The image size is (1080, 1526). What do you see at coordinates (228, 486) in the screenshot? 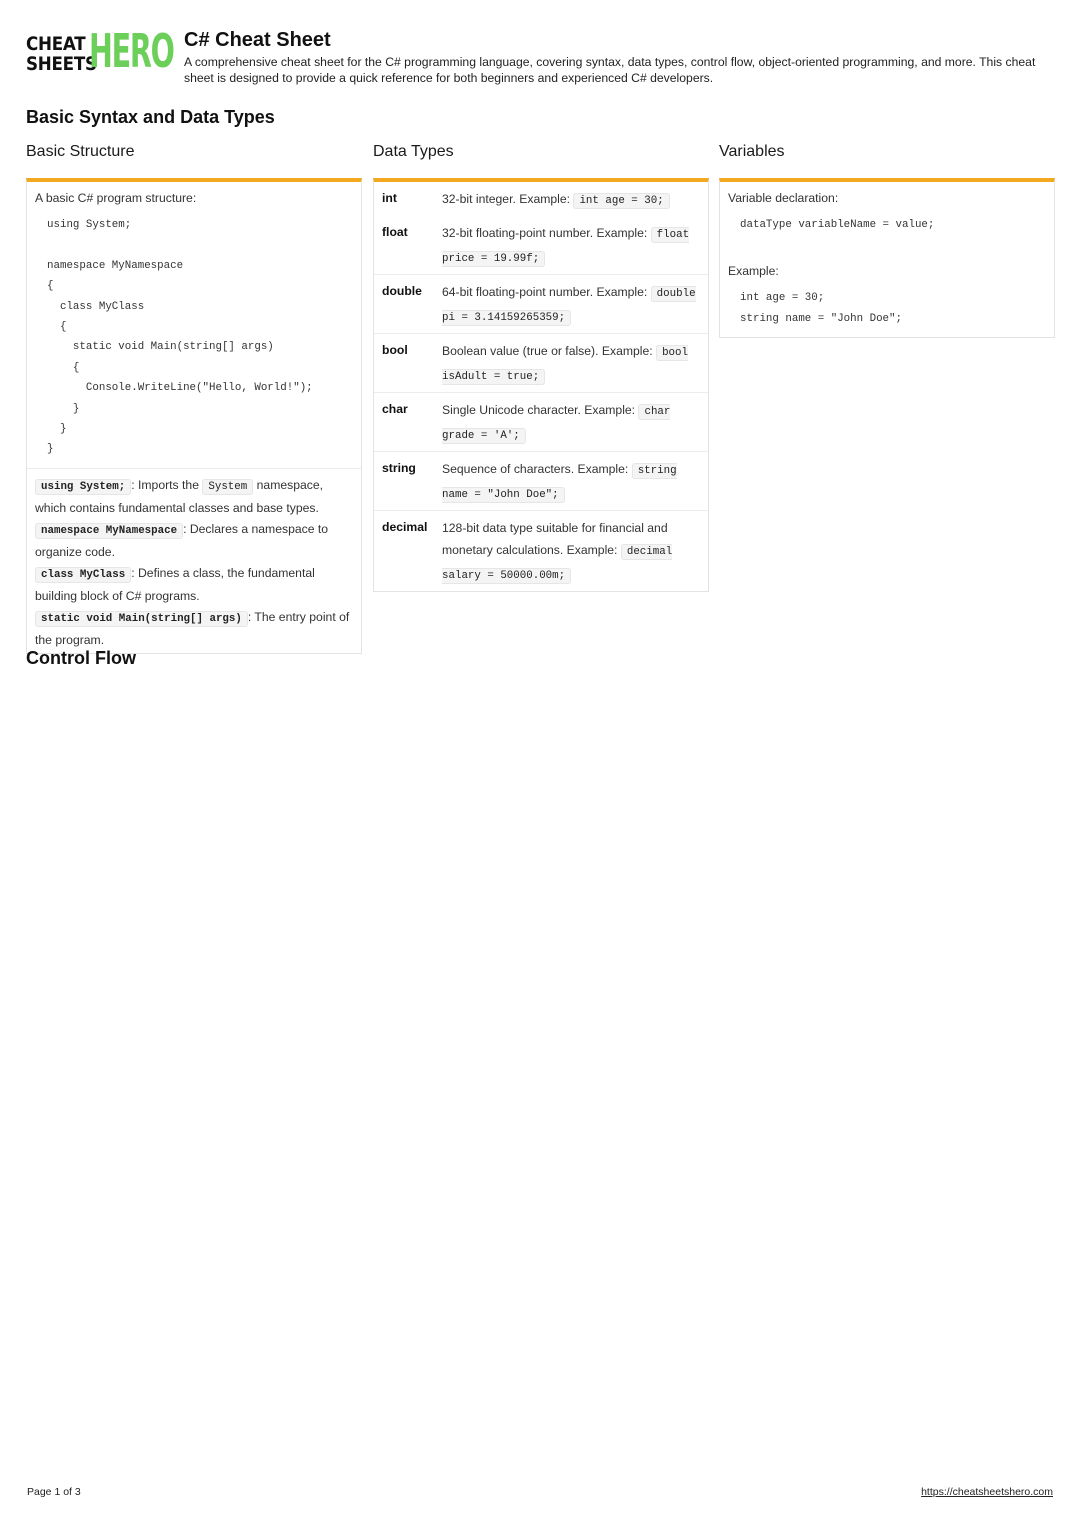
I see `note-code: System` at bounding box center [228, 486].